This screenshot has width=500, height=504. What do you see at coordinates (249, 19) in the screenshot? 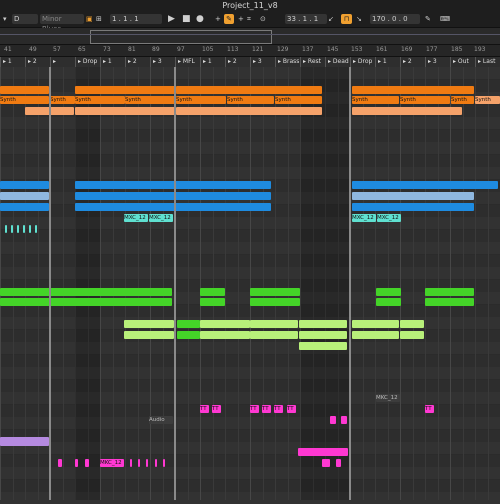
I see `loop-edit-icon: ⌗` at bounding box center [249, 19].